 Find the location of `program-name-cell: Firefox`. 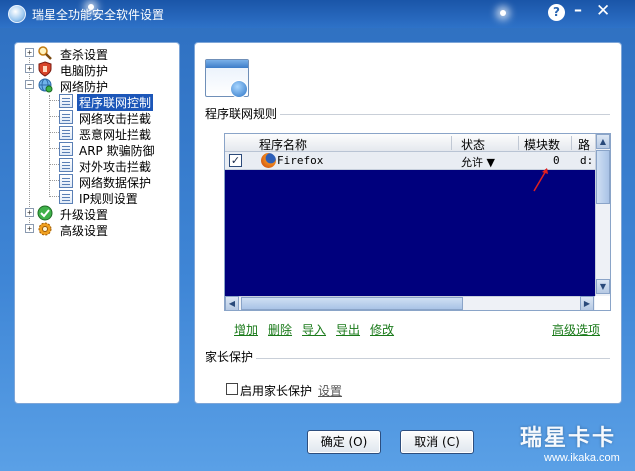

program-name-cell: Firefox is located at coordinates (300, 160).